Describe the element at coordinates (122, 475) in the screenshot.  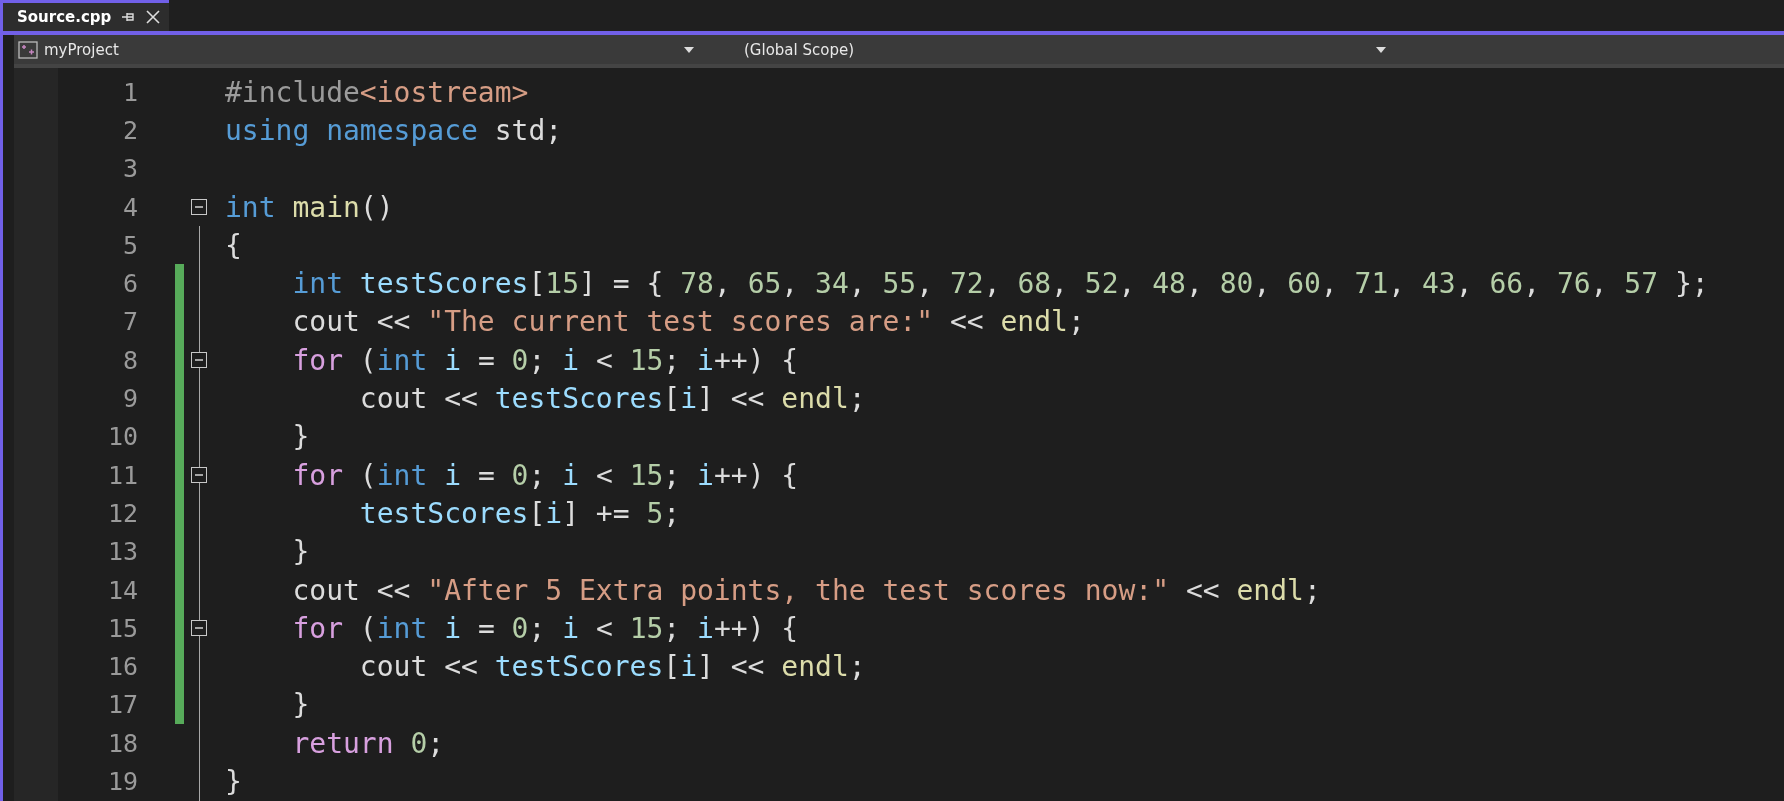
I see `line-number: 11` at that location.